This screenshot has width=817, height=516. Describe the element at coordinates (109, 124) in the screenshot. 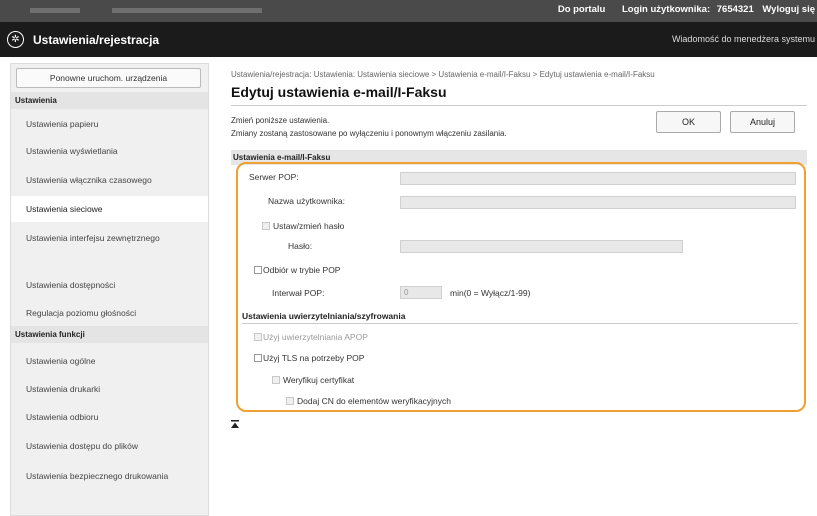

I see `sidebar-item-paper: Ustawienia papieru` at that location.